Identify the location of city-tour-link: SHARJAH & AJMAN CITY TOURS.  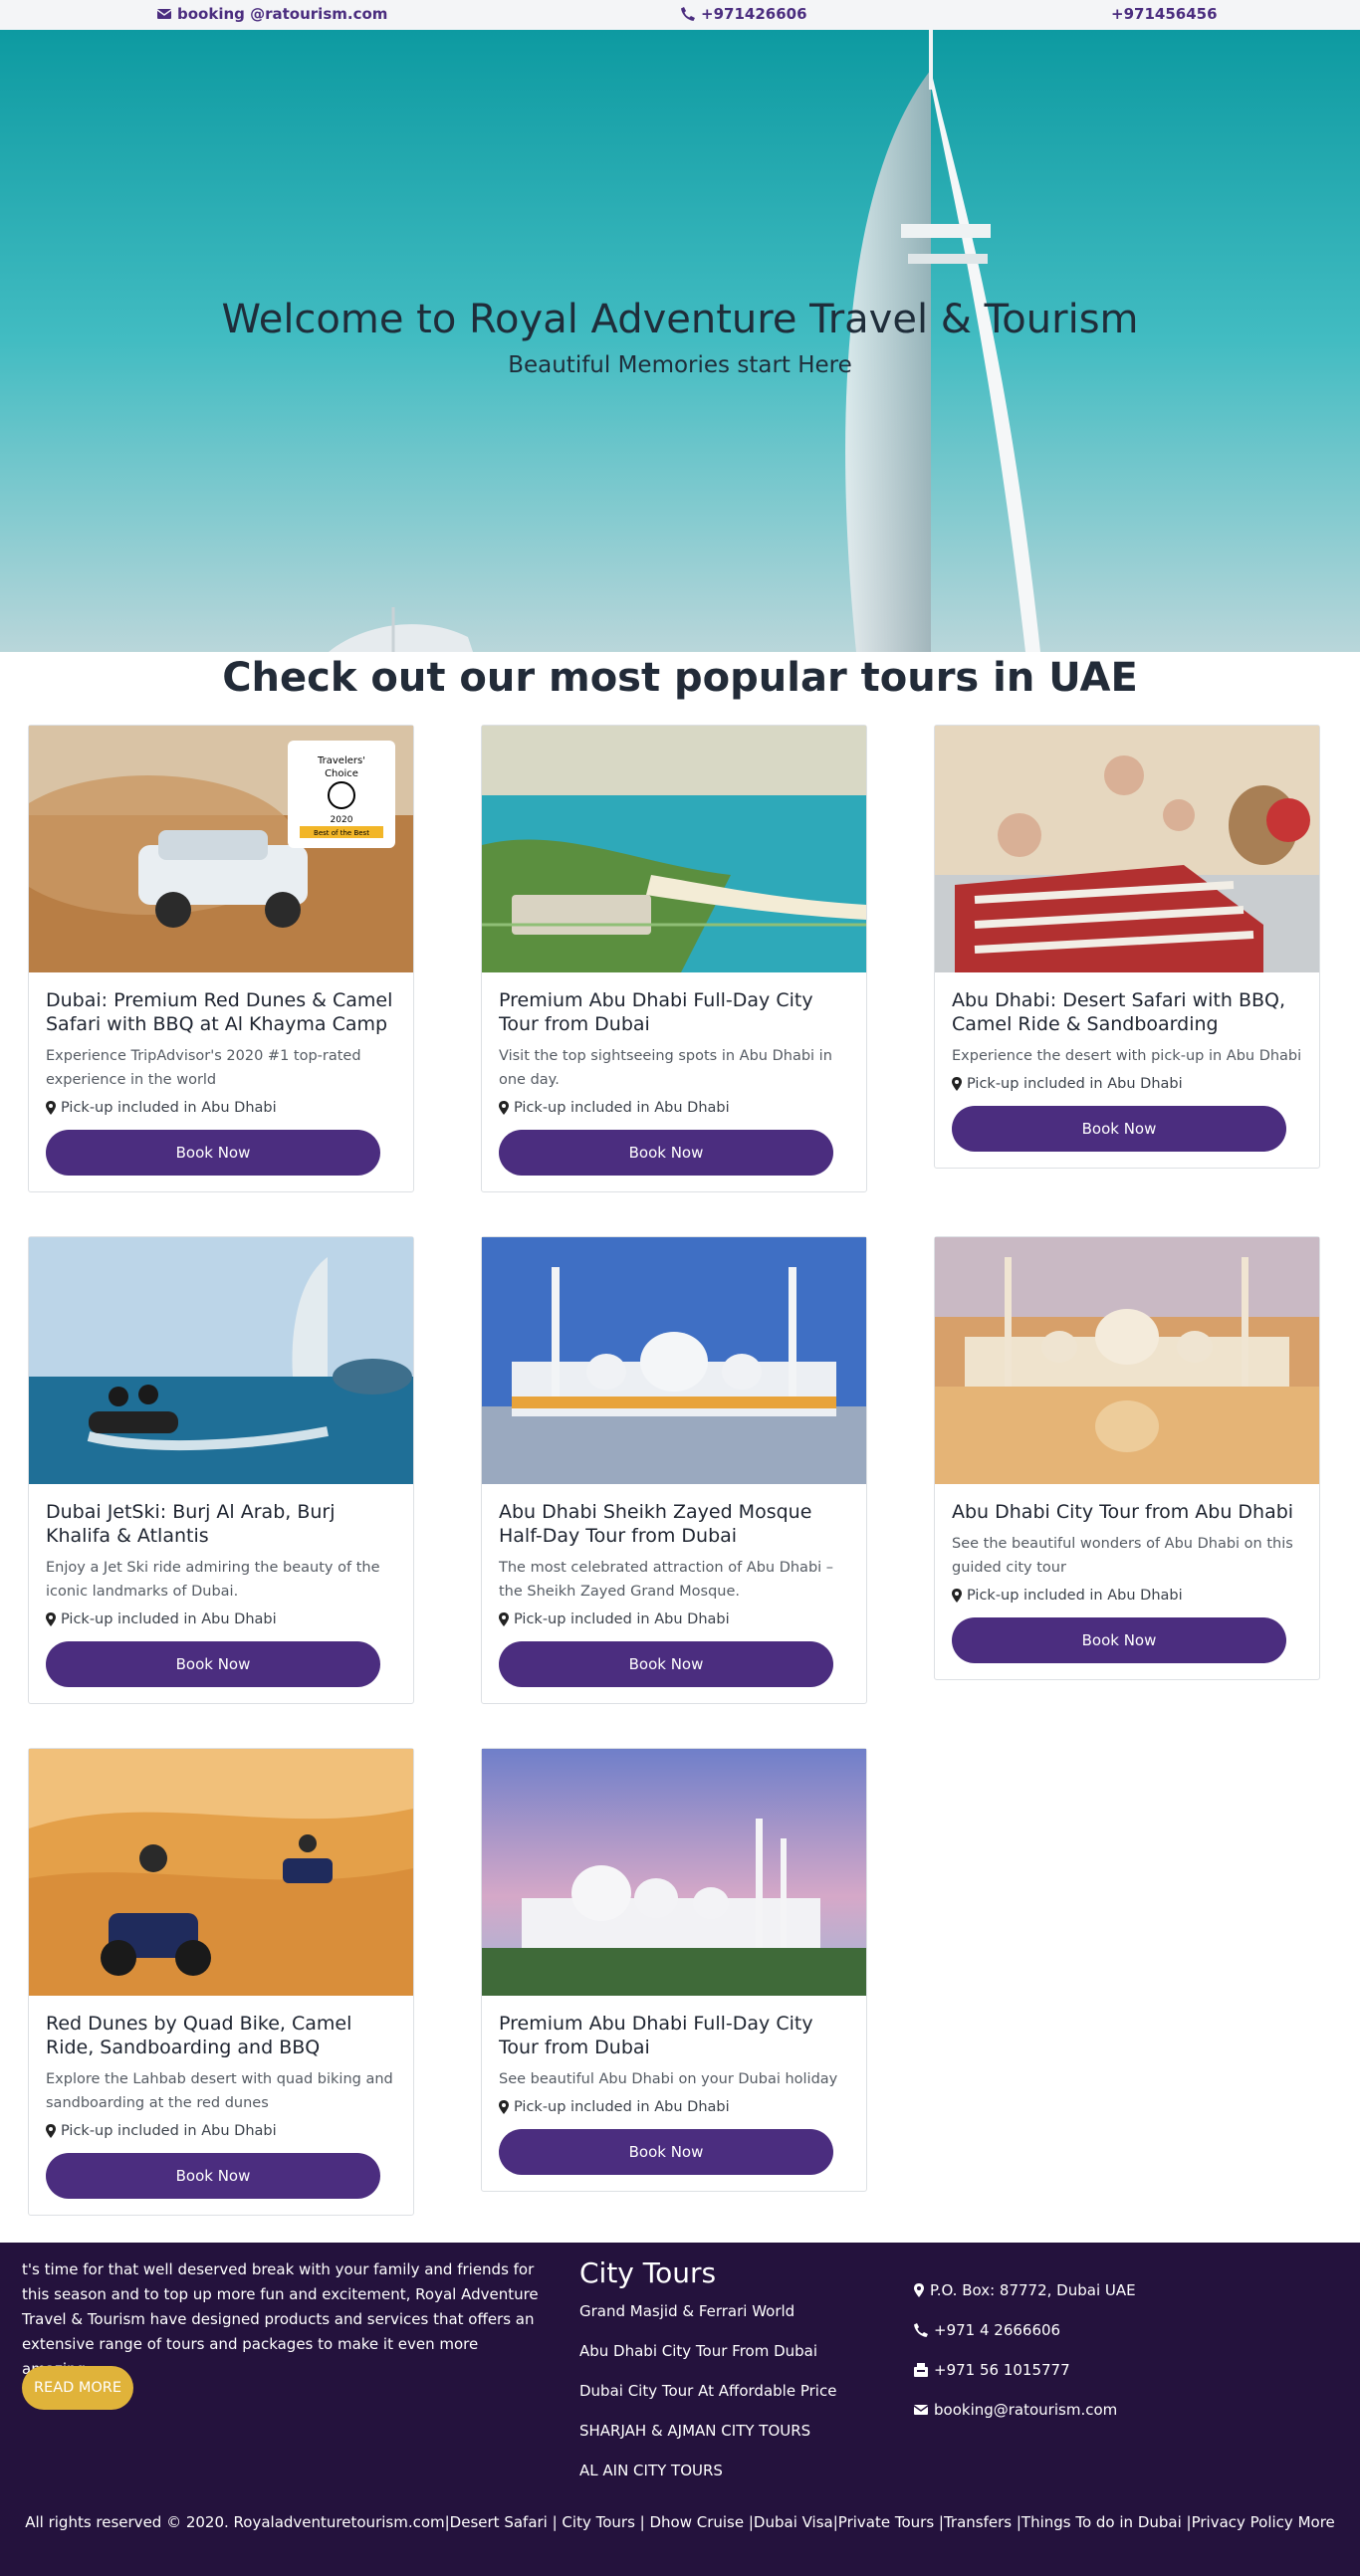
(707, 2442).